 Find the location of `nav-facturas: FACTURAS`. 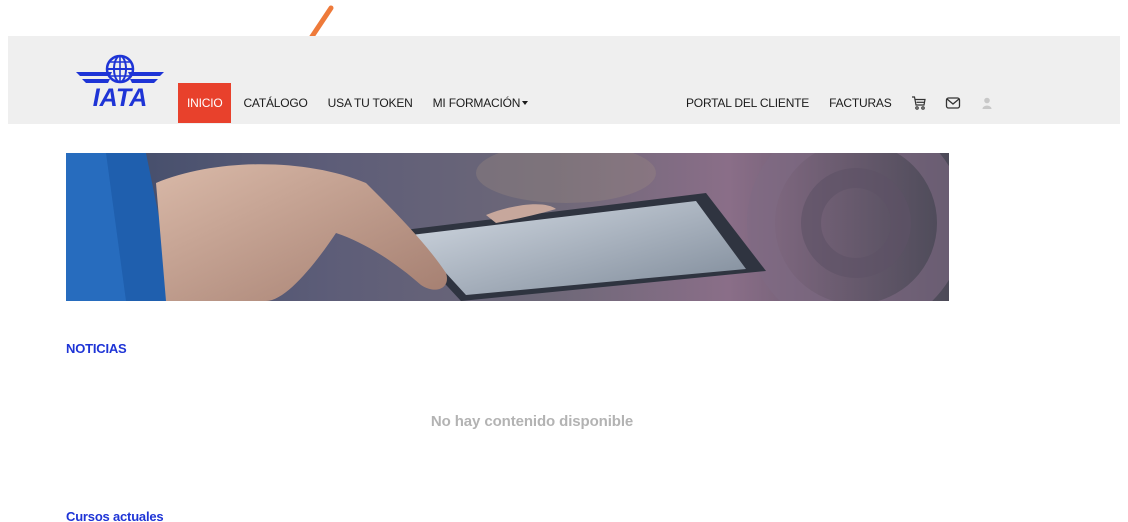

nav-facturas: FACTURAS is located at coordinates (860, 103).